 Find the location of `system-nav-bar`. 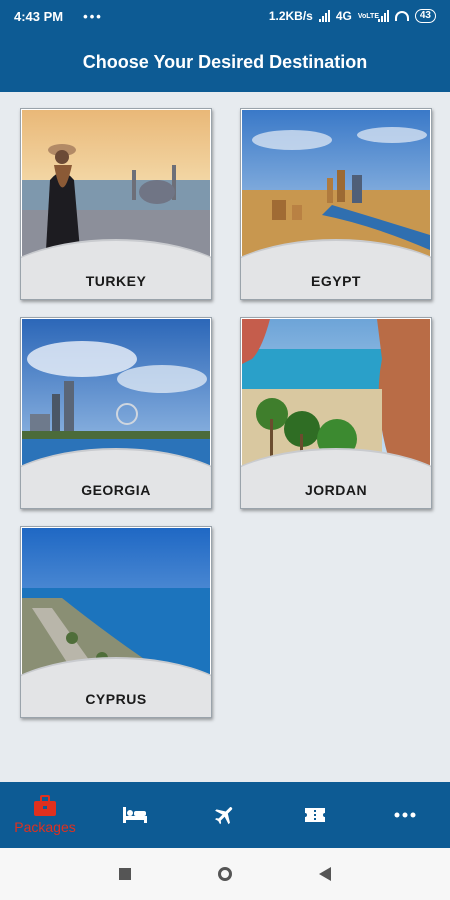

system-nav-bar is located at coordinates (225, 874).